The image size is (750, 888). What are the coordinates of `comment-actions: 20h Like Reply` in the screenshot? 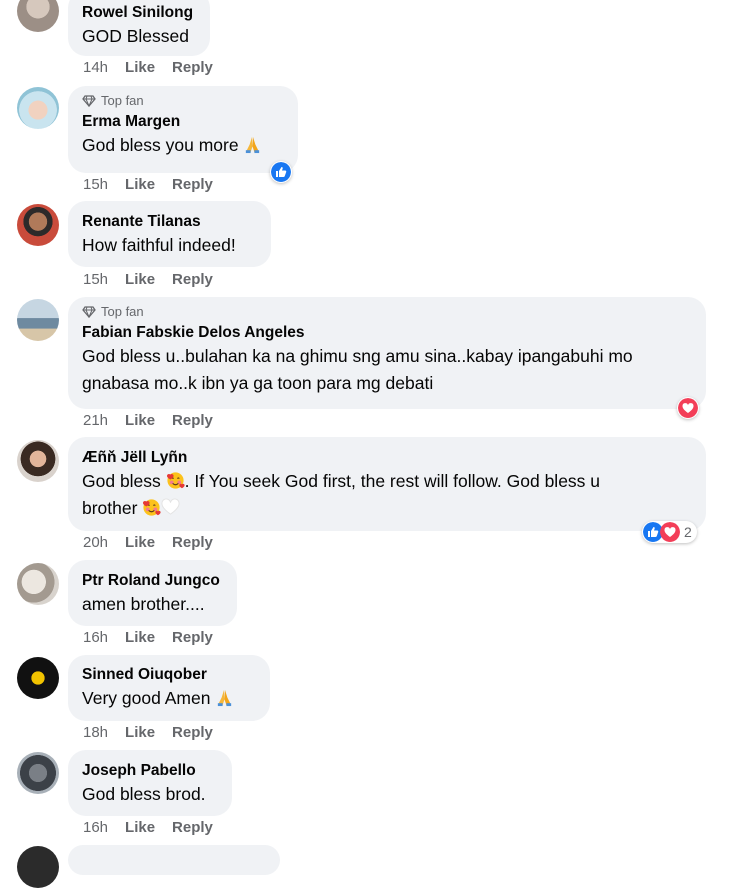 It's located at (148, 542).